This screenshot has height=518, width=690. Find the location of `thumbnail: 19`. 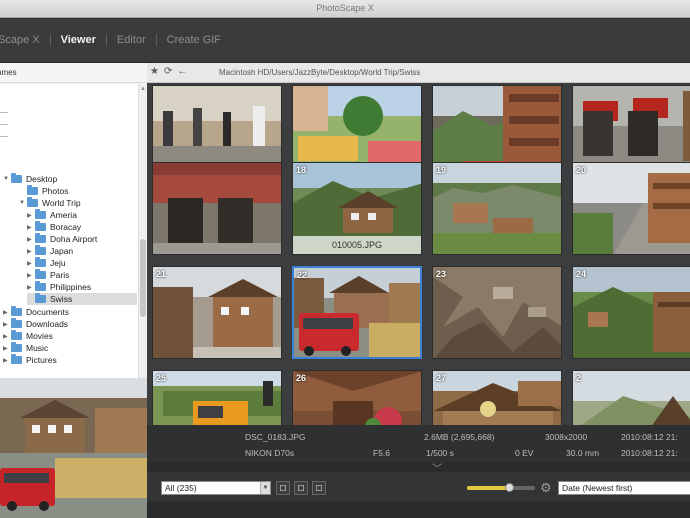

thumbnail: 19 is located at coordinates (497, 208).